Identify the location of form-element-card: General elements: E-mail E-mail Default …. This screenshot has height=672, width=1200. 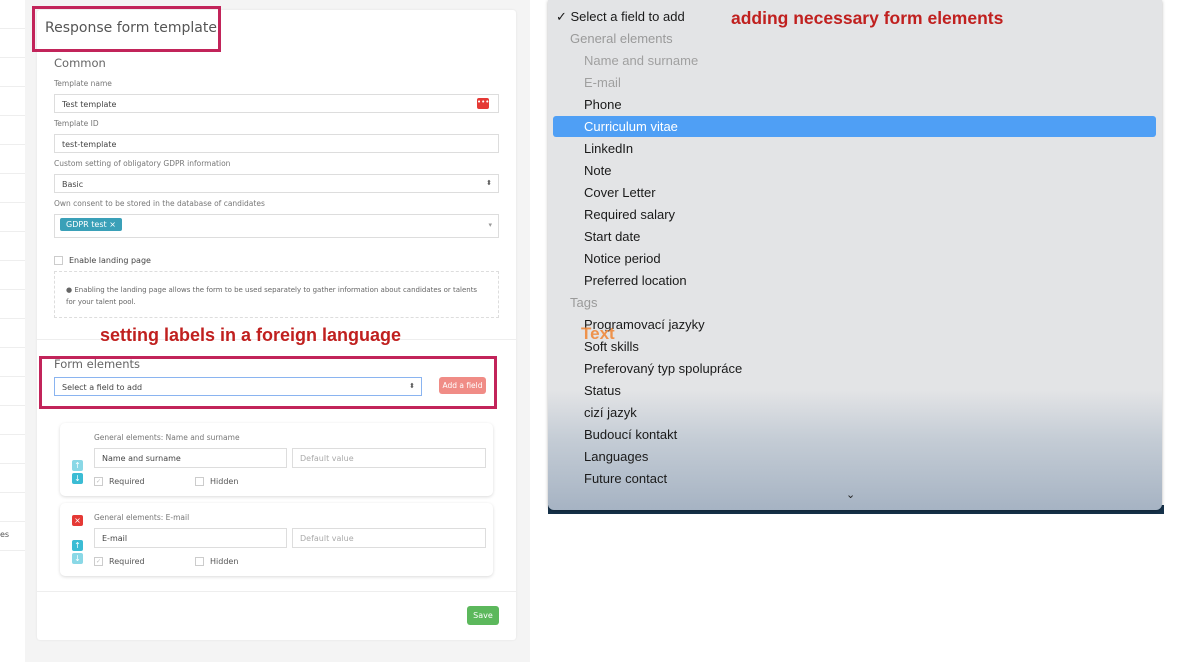
(276, 539).